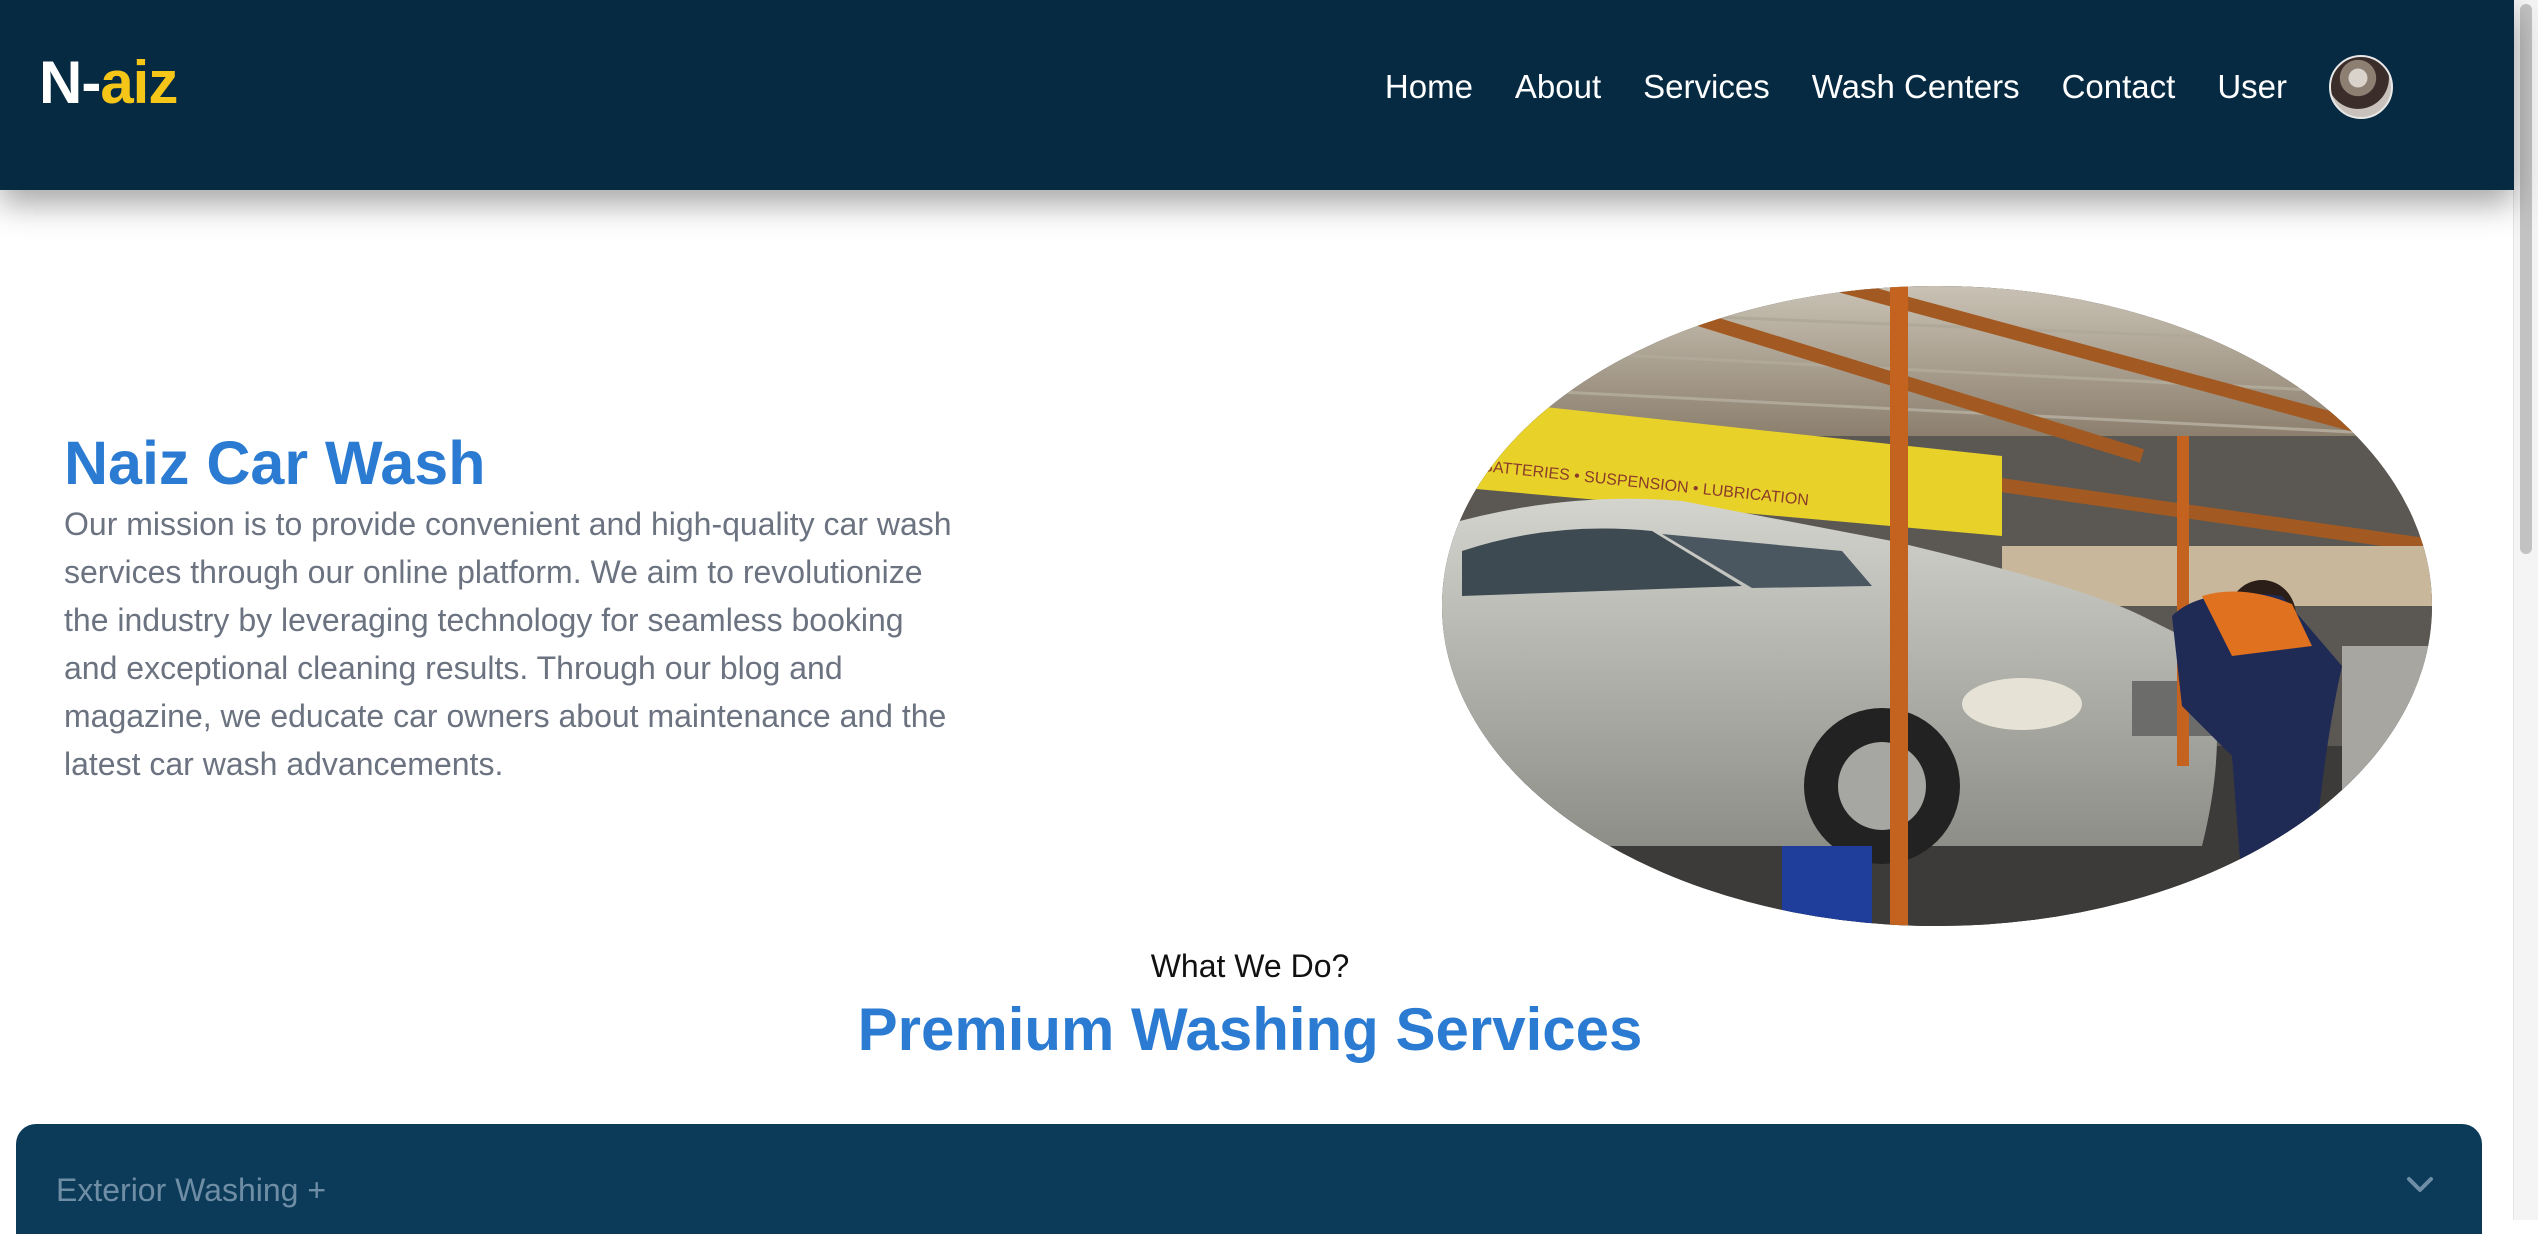 This screenshot has width=2538, height=1234. I want to click on nav-user: User, so click(2252, 87).